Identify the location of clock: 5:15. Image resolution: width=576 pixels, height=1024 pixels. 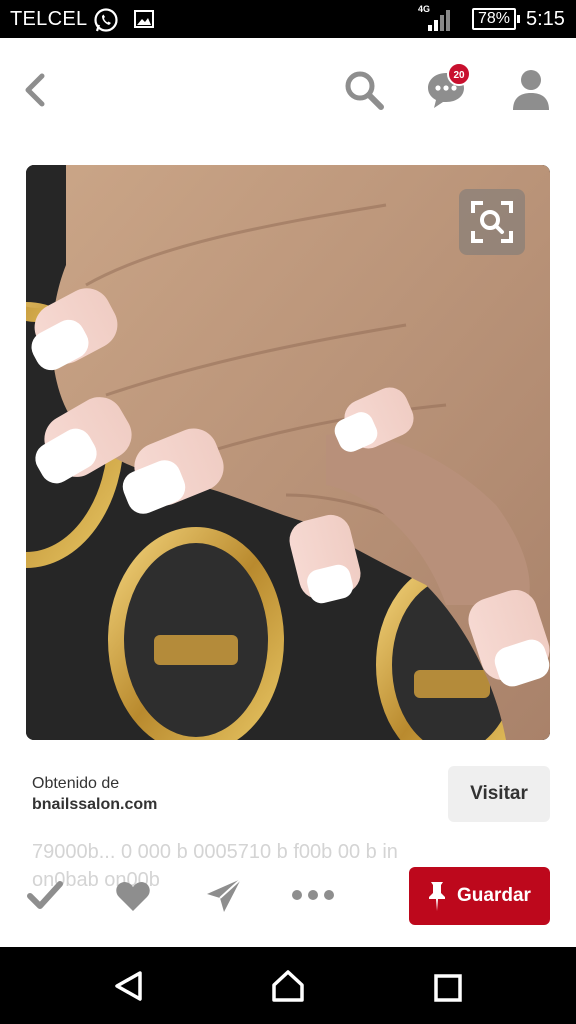
(545, 19).